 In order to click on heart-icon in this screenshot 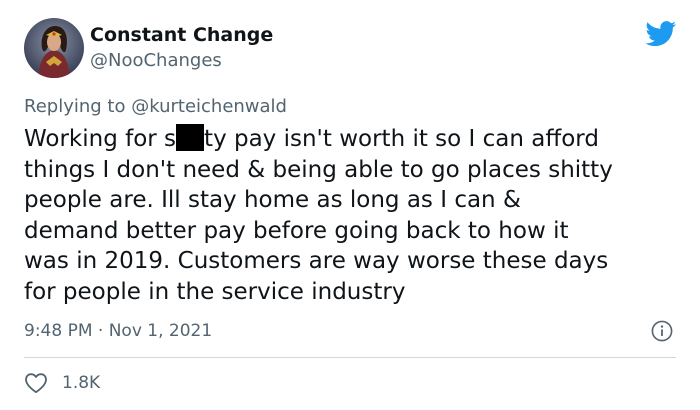, I will do `click(36, 383)`.